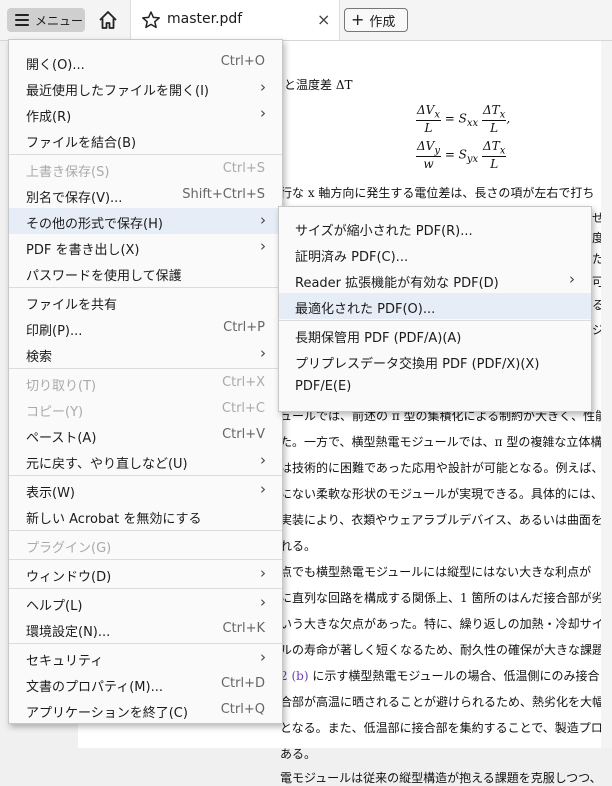  Describe the element at coordinates (294, 676) in the screenshot. I see `figure-reference-link: 2 (b)` at that location.